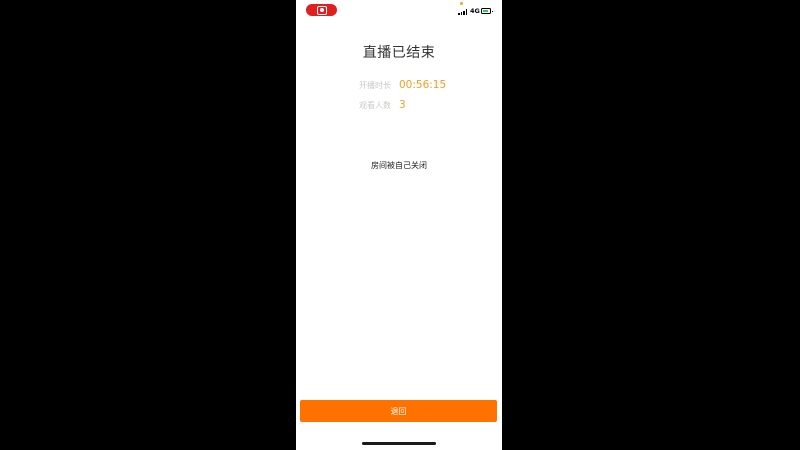 This screenshot has height=450, width=800. I want to click on return-button: 退回, so click(398, 411).